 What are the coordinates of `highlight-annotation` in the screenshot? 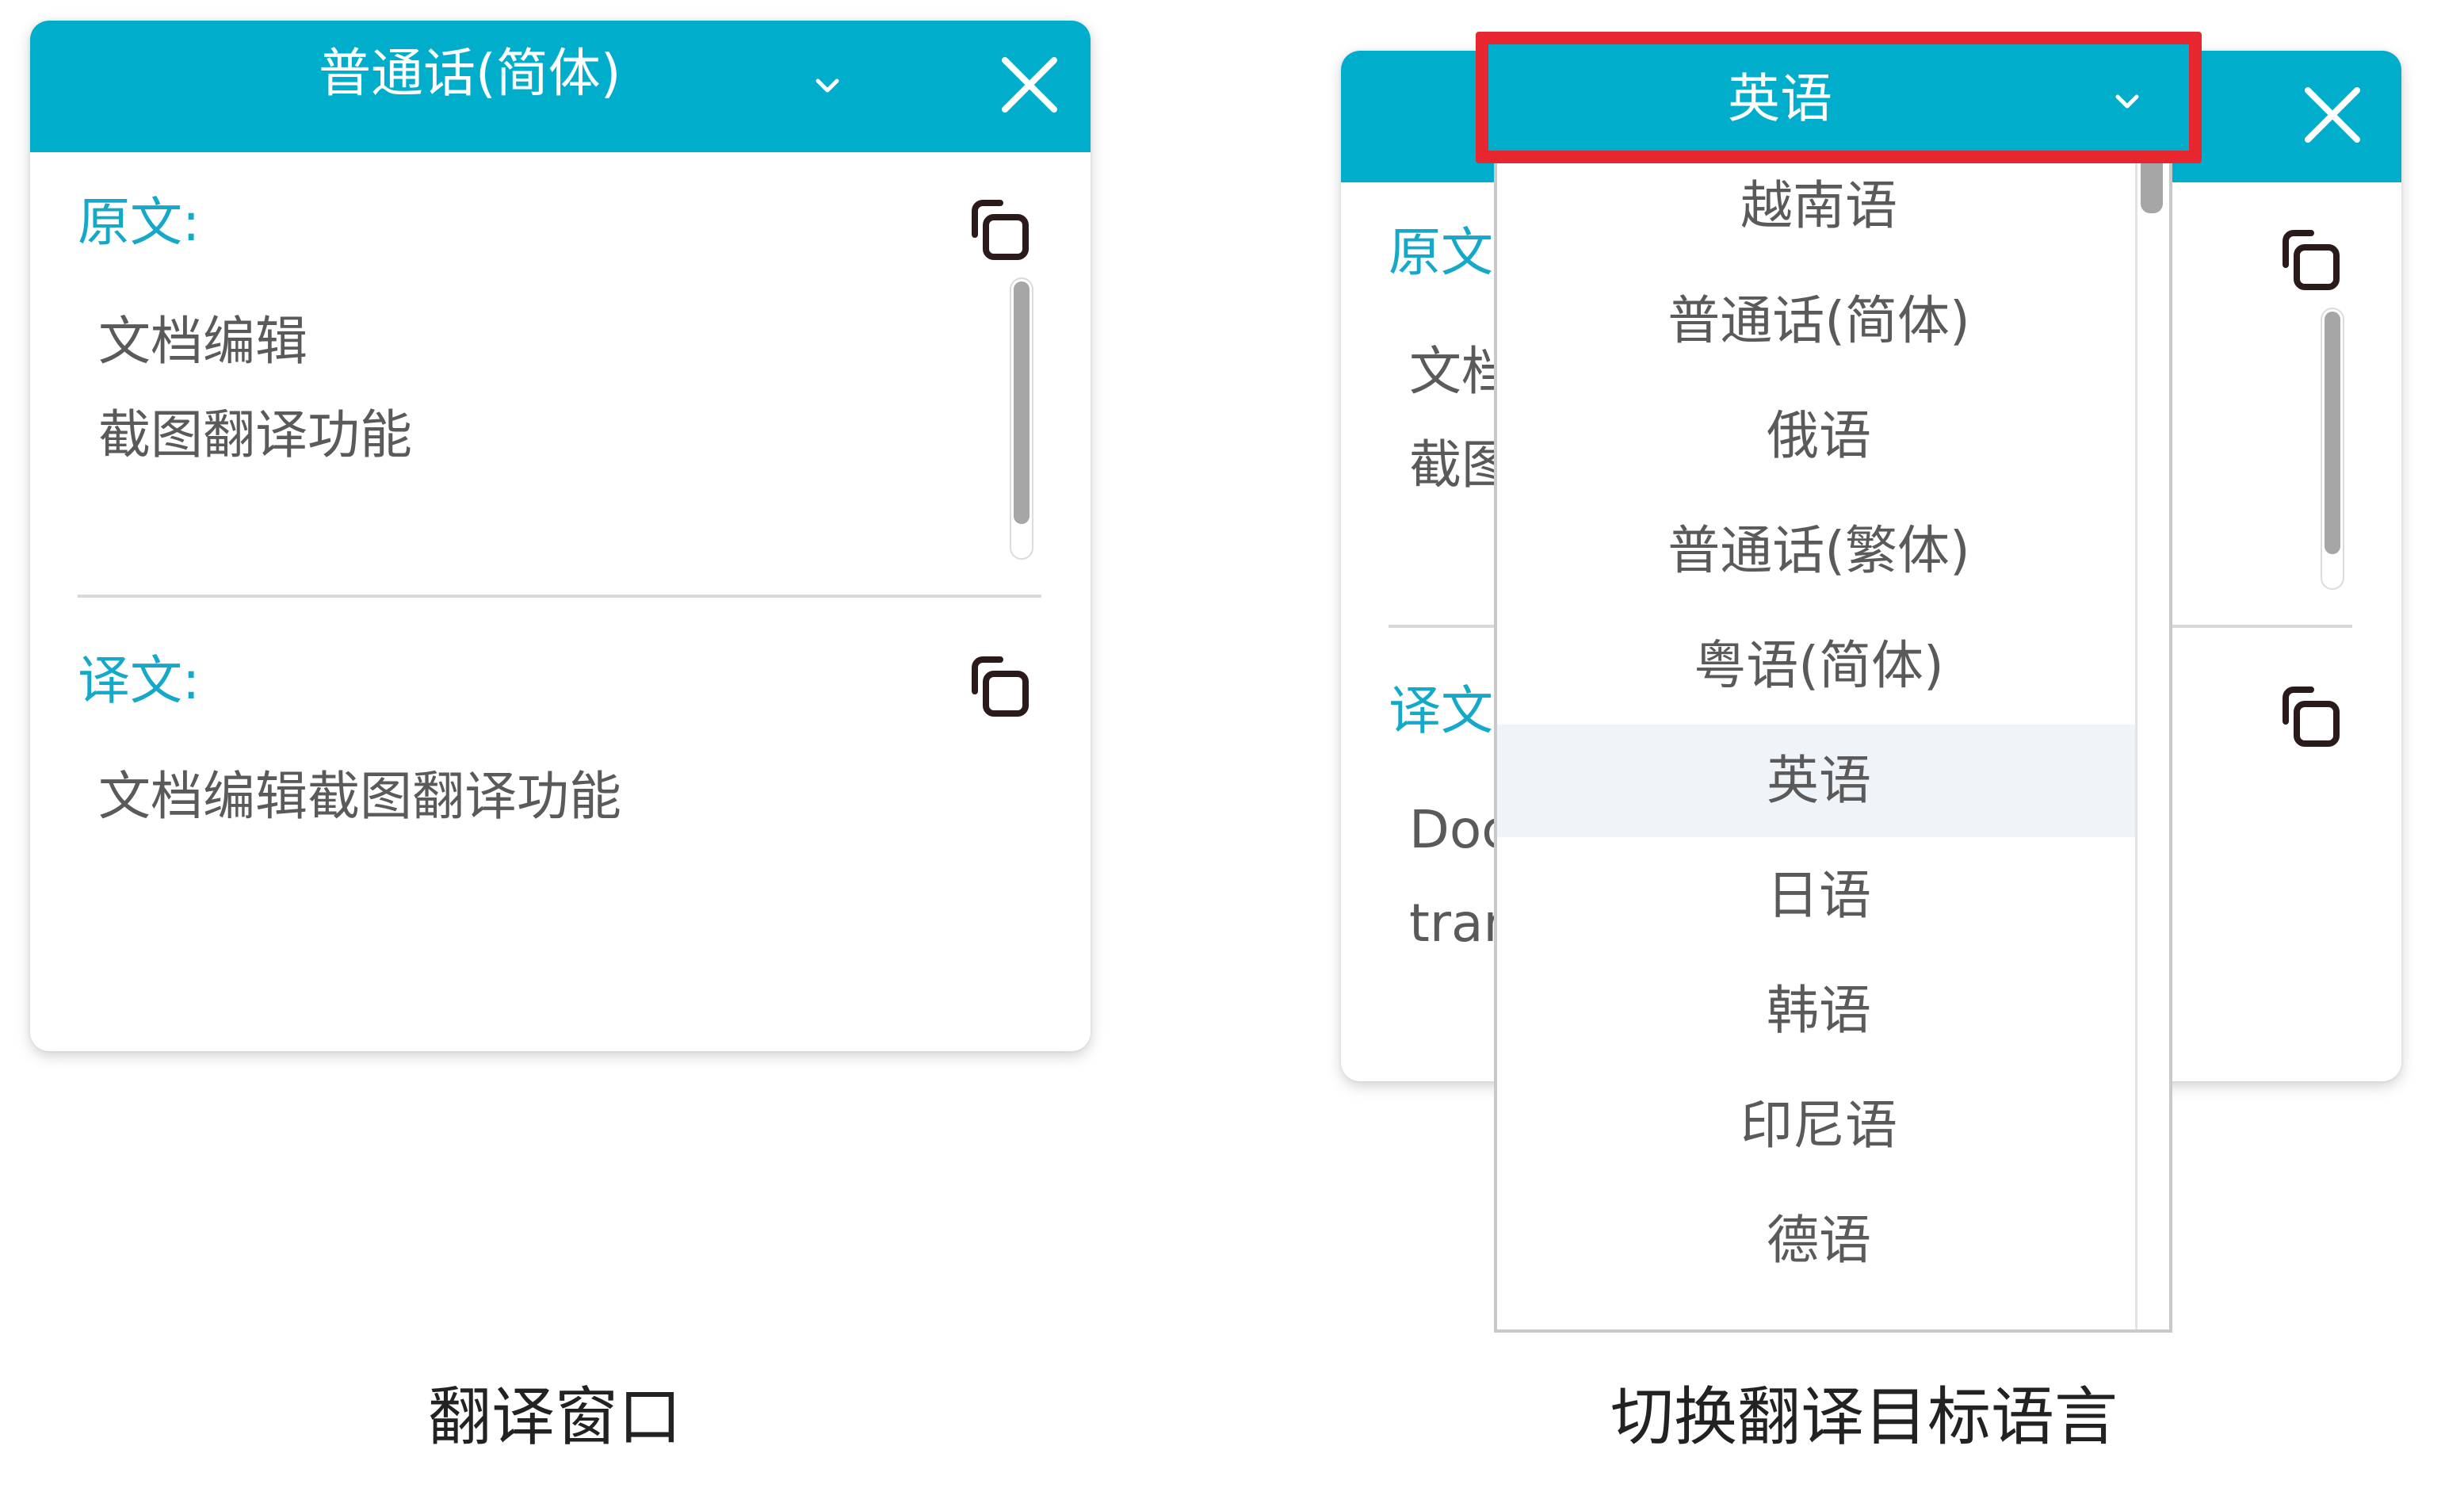 It's located at (1839, 98).